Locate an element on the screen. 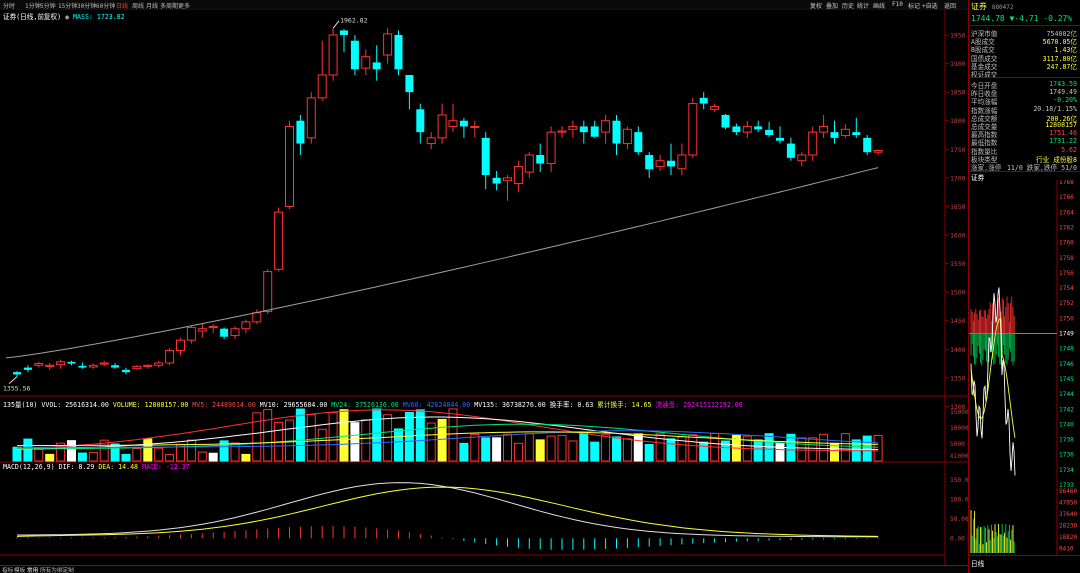  tab-period-10: 更多 is located at coordinates (184, 5).